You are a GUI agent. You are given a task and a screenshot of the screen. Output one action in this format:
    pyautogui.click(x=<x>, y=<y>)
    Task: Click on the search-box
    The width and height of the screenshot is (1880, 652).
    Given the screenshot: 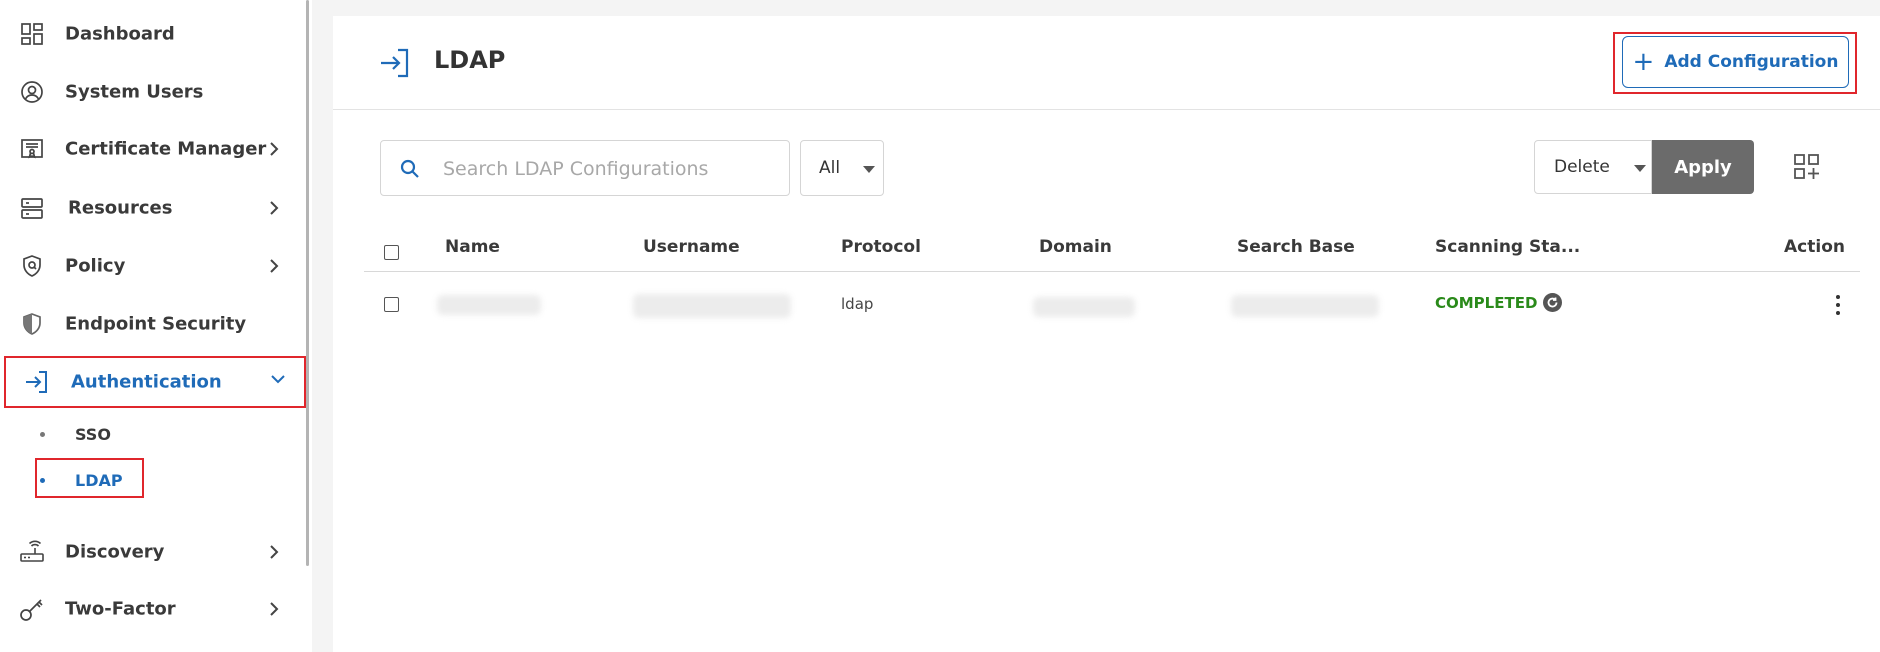 What is the action you would take?
    pyautogui.click(x=585, y=168)
    